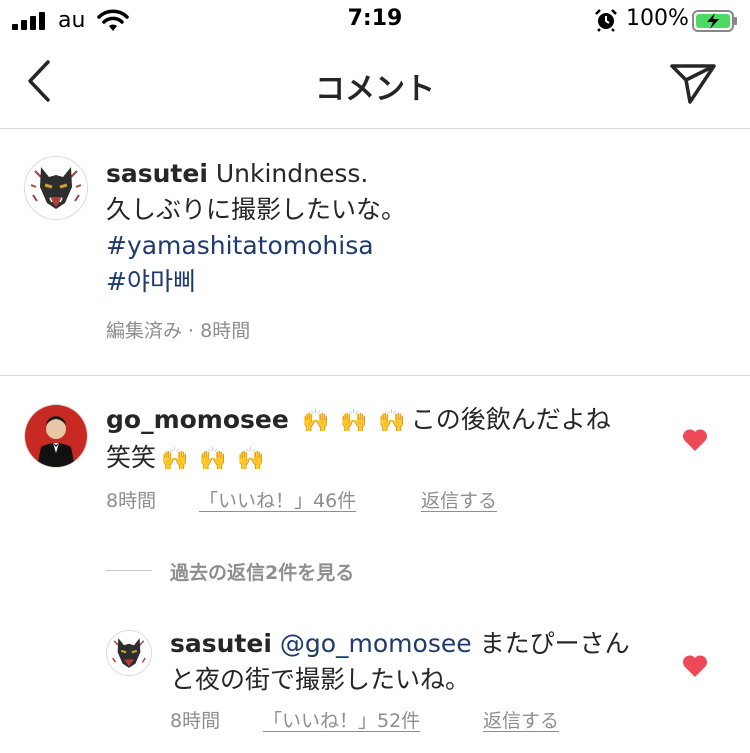 The image size is (750, 753). Describe the element at coordinates (277, 499) in the screenshot. I see `likes-count-link: 「いいね！」46件` at that location.